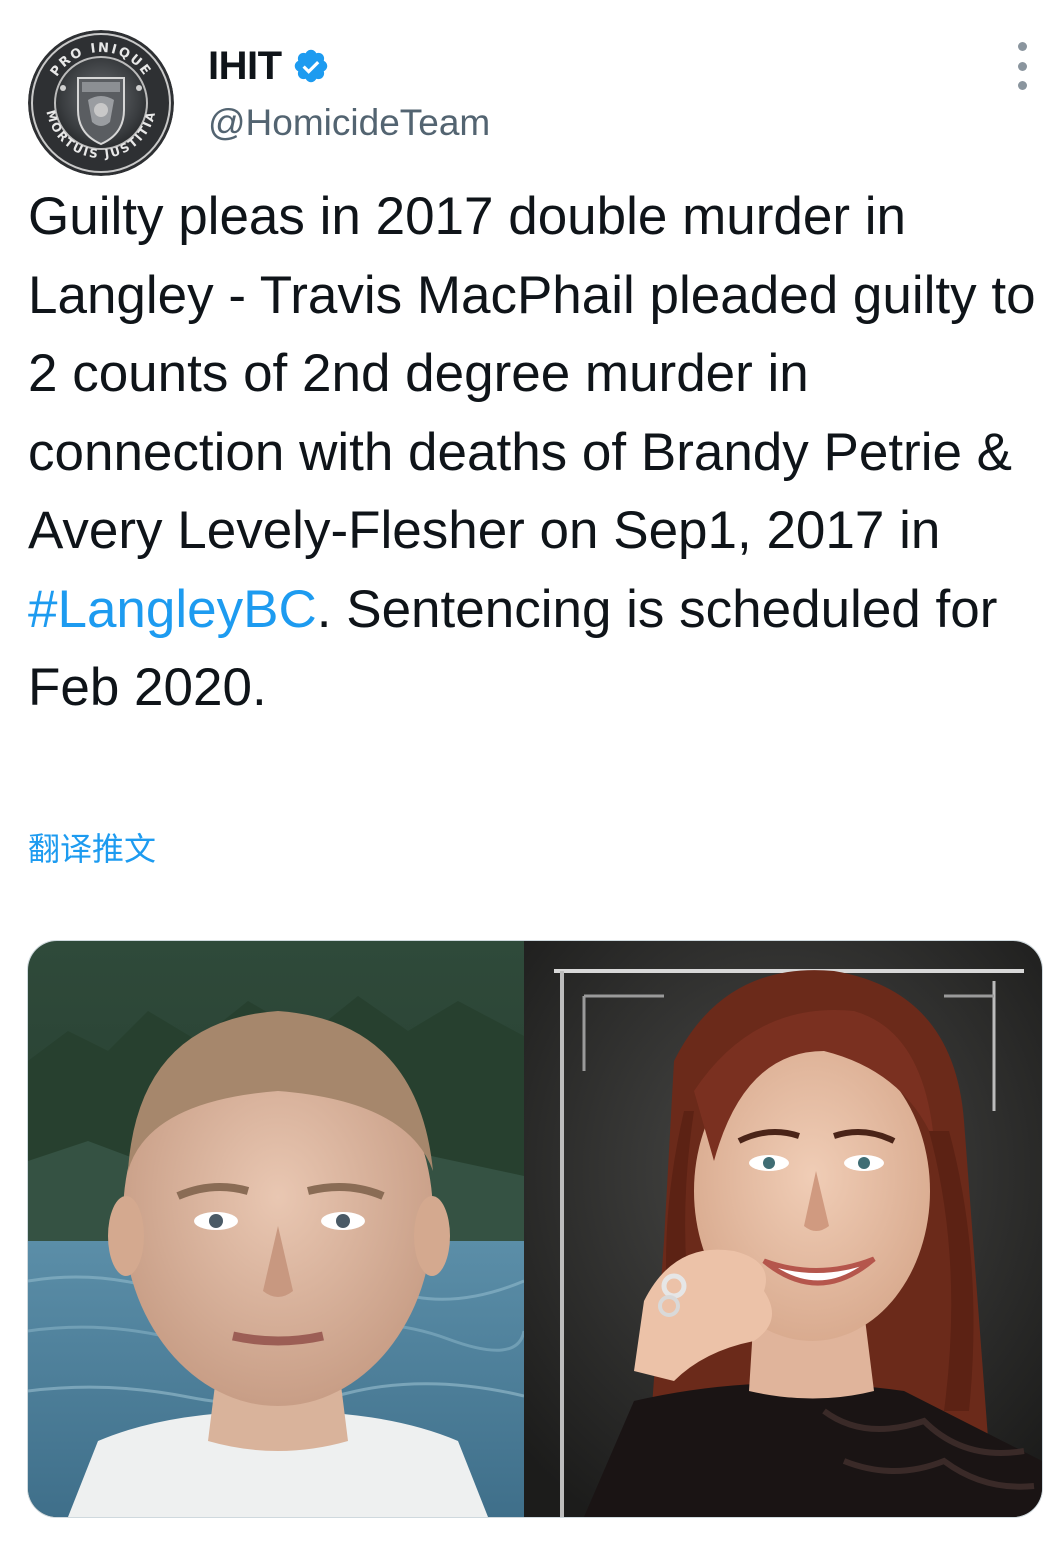  I want to click on ihit-badge-logo-icon: PRO INIQUE MORTUIS JUSTITIA, so click(101, 103).